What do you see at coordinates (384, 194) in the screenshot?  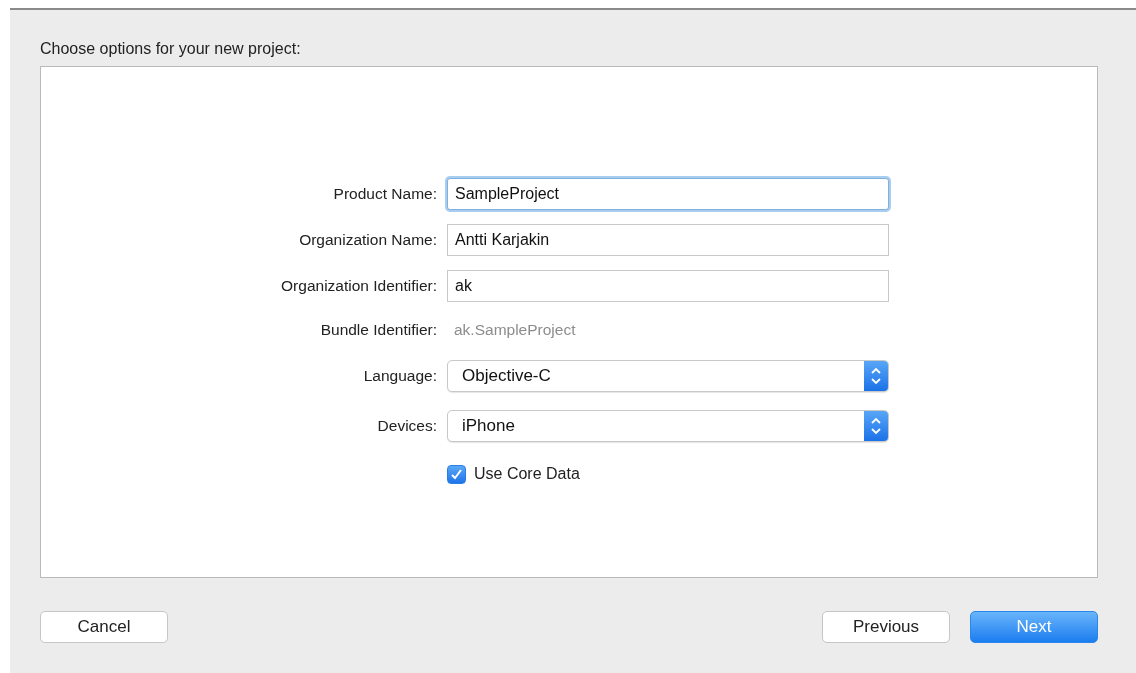 I see `field-label: Product Name:` at bounding box center [384, 194].